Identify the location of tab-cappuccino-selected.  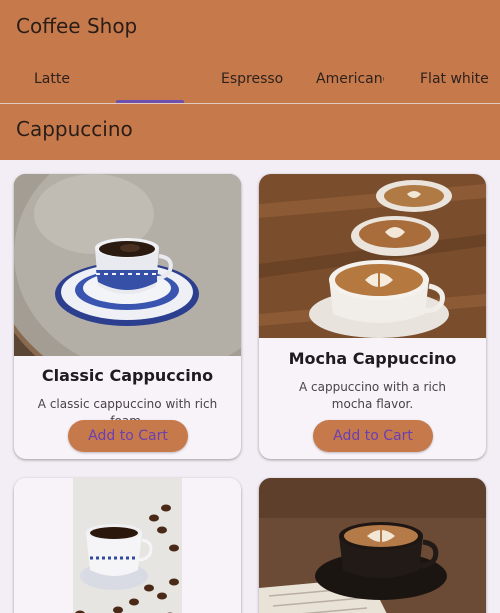
(150, 79).